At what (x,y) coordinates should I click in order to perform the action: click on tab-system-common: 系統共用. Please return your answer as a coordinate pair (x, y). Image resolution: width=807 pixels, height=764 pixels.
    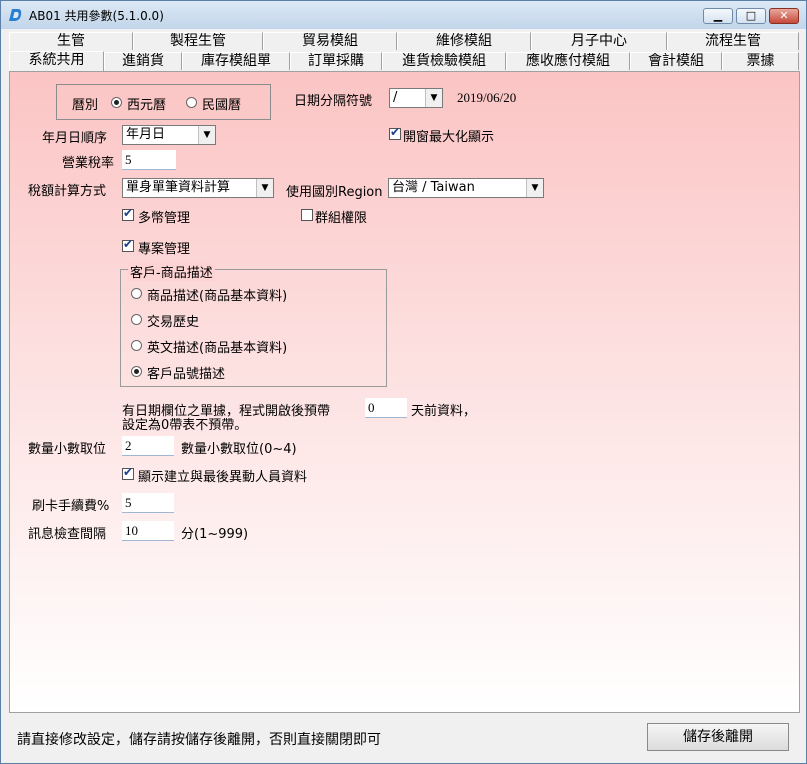
    Looking at the image, I should click on (56, 61).